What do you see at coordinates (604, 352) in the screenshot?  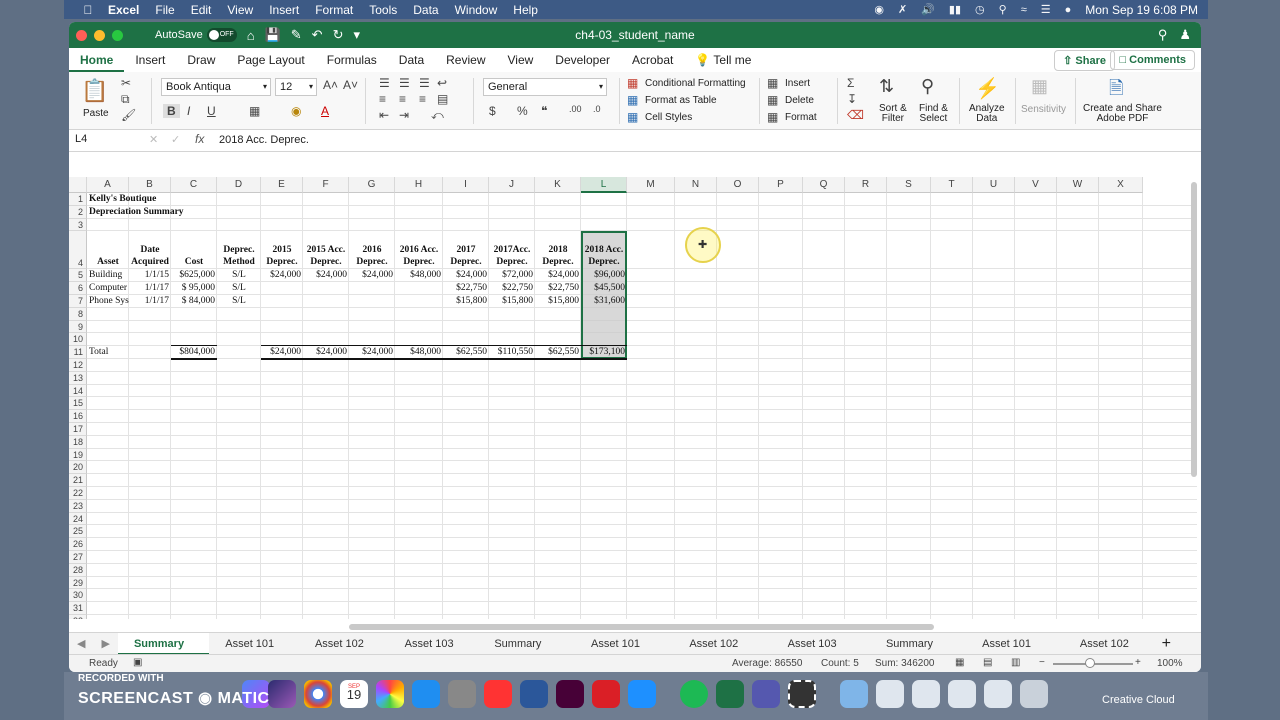 I see `total-cell: $173,100` at bounding box center [604, 352].